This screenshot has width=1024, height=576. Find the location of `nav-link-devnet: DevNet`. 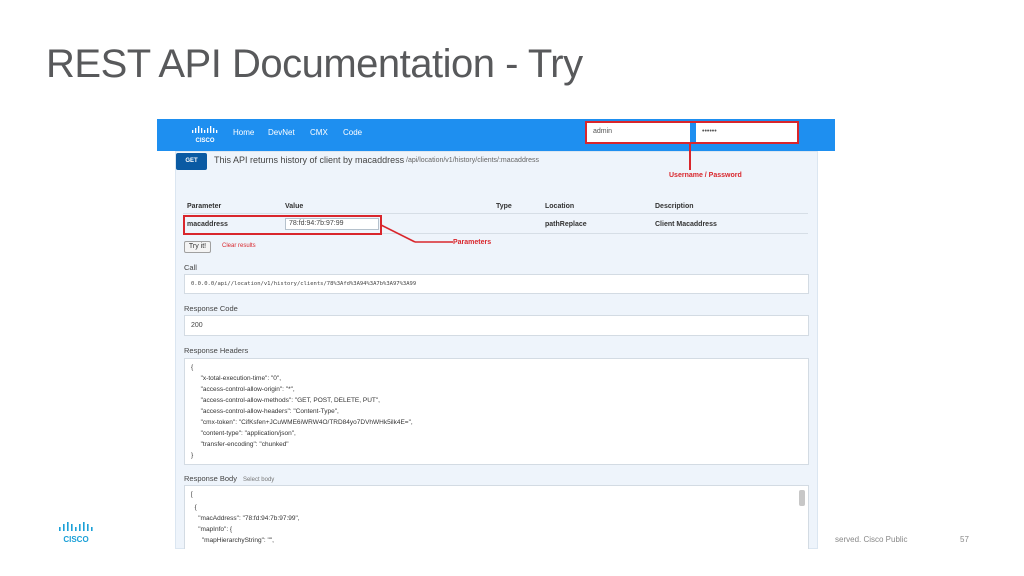

nav-link-devnet: DevNet is located at coordinates (281, 132).